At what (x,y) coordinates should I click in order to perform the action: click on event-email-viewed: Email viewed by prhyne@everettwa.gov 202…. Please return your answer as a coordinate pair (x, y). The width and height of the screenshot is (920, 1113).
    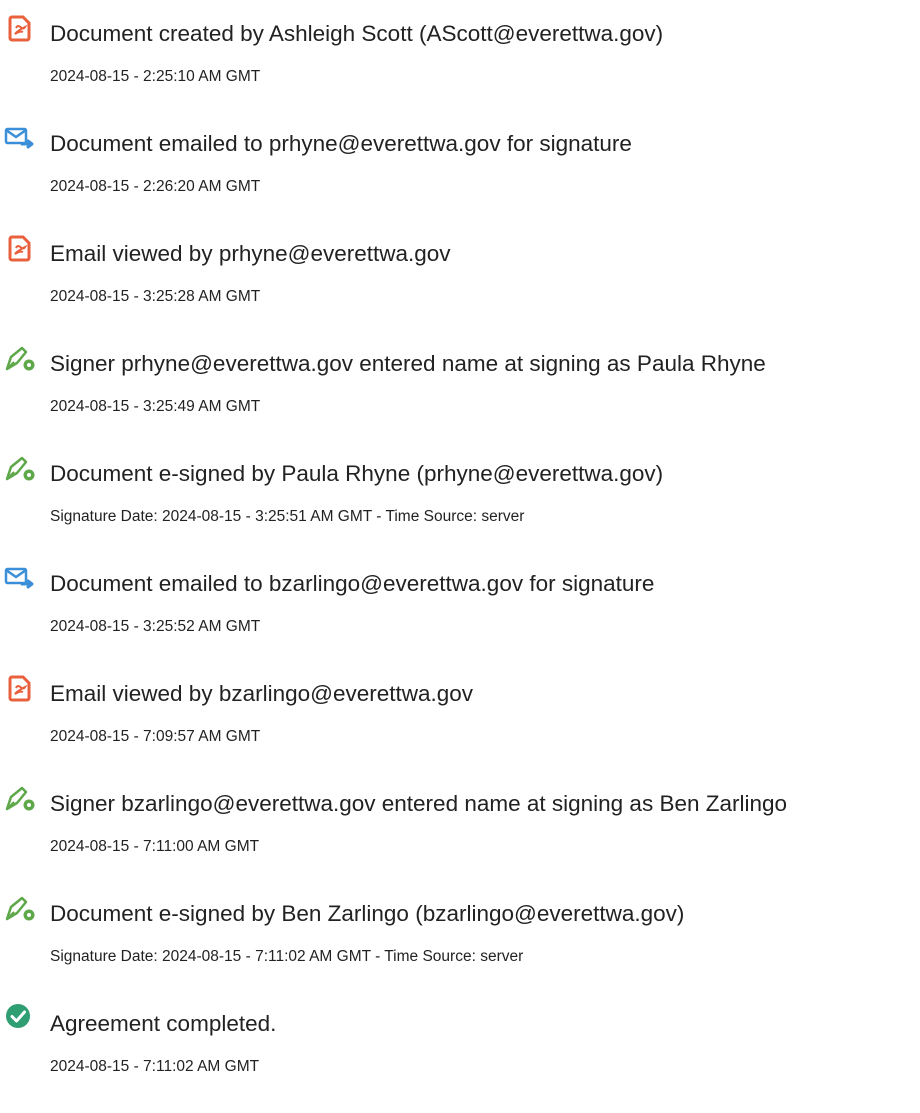
    Looking at the image, I should click on (460, 278).